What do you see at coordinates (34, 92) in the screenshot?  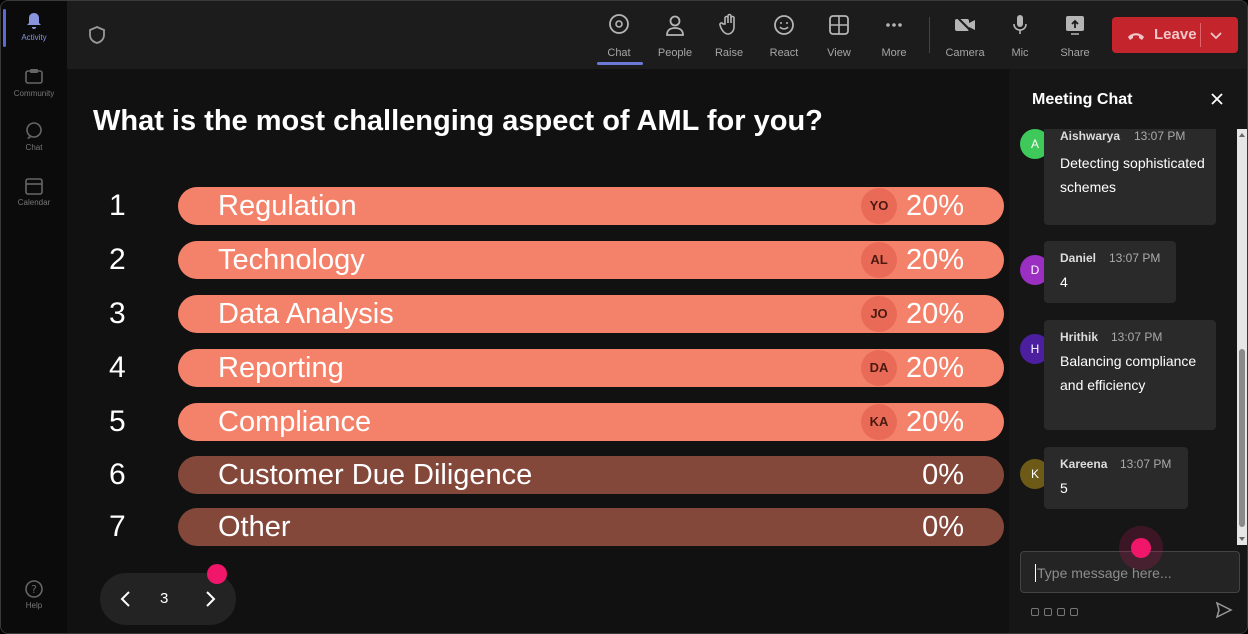 I see `rail-item-community: Community` at bounding box center [34, 92].